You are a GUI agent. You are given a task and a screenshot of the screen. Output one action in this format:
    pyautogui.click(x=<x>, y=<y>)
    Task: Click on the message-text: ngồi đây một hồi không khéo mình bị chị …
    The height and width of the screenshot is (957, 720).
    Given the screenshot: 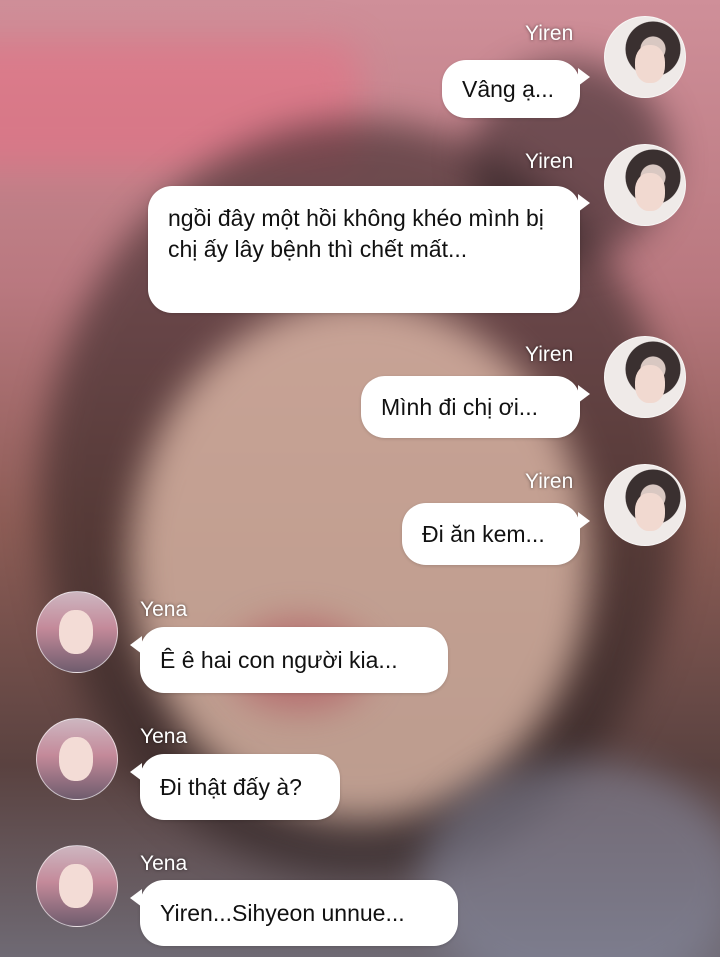 What is the action you would take?
    pyautogui.click(x=356, y=233)
    